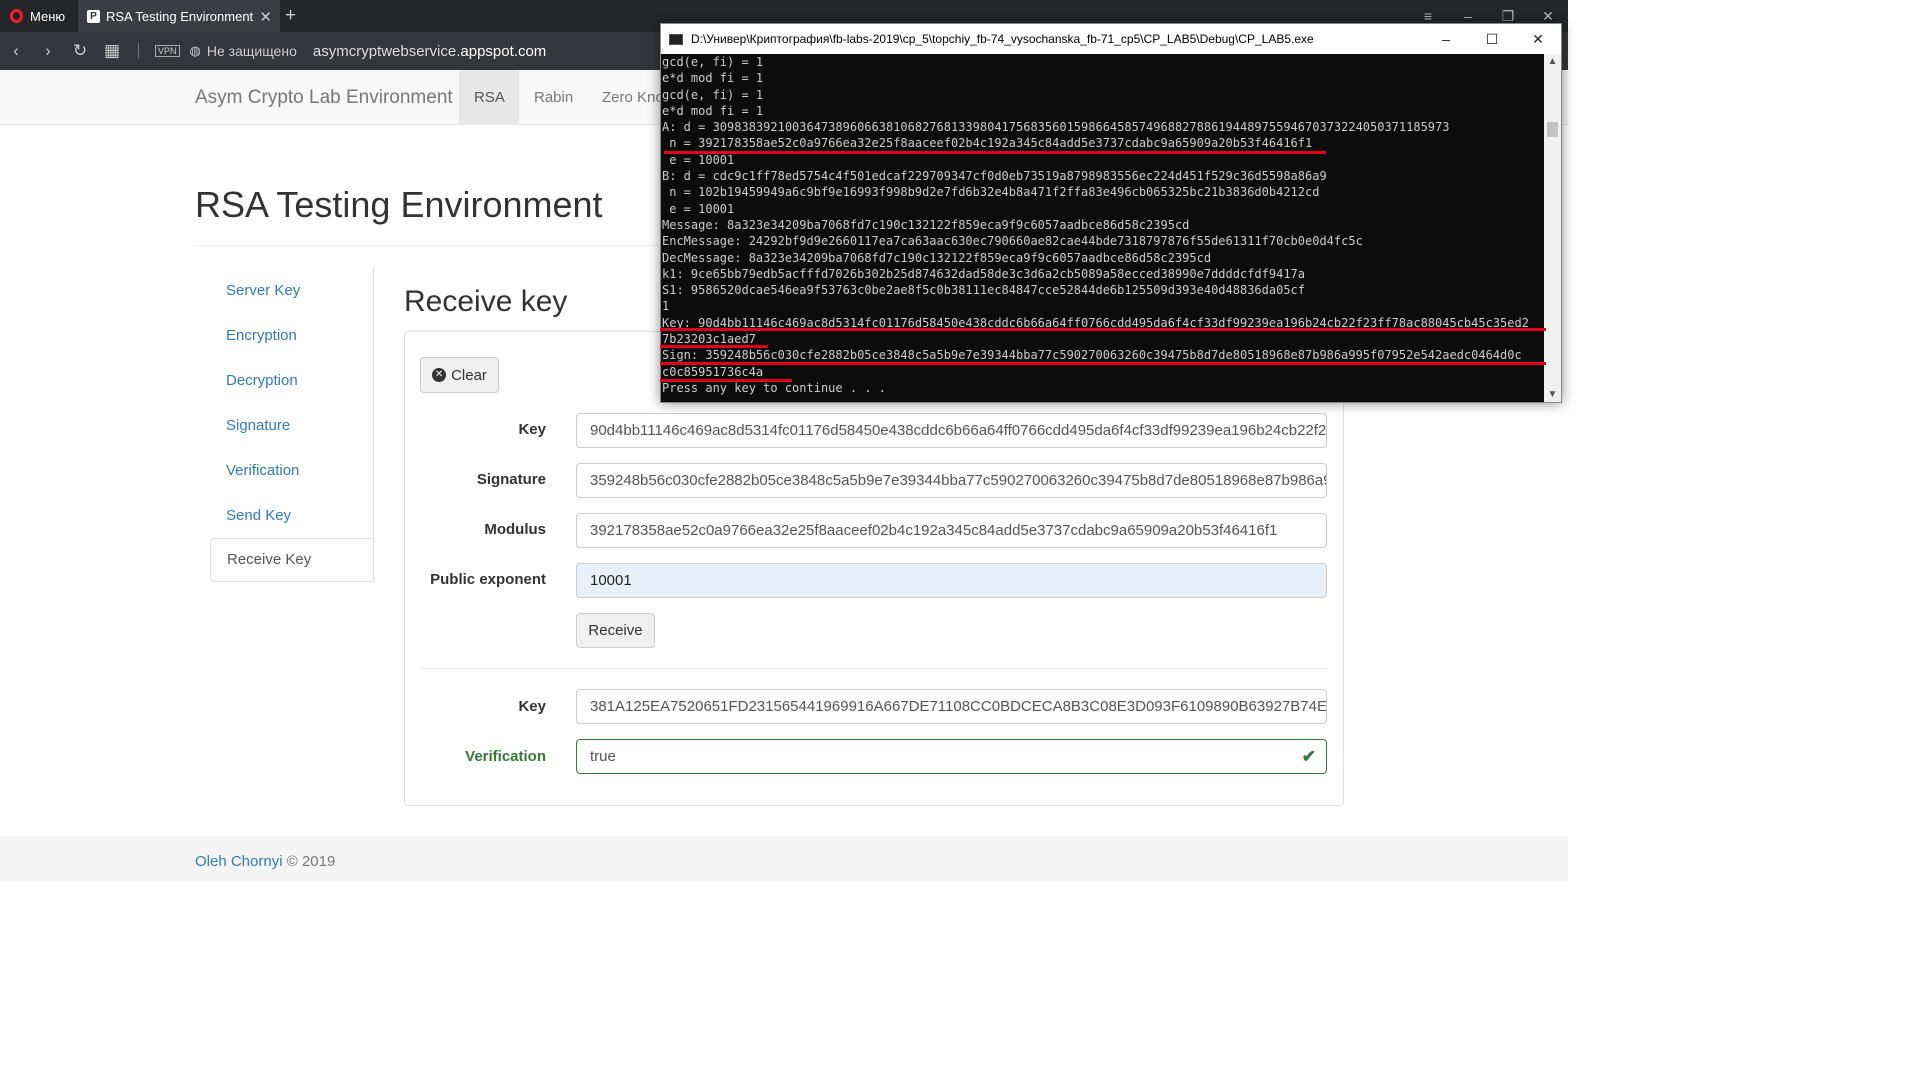 This screenshot has height=1080, width=1920. Describe the element at coordinates (1552, 61) in the screenshot. I see `scroll-up-icon: ▲` at that location.